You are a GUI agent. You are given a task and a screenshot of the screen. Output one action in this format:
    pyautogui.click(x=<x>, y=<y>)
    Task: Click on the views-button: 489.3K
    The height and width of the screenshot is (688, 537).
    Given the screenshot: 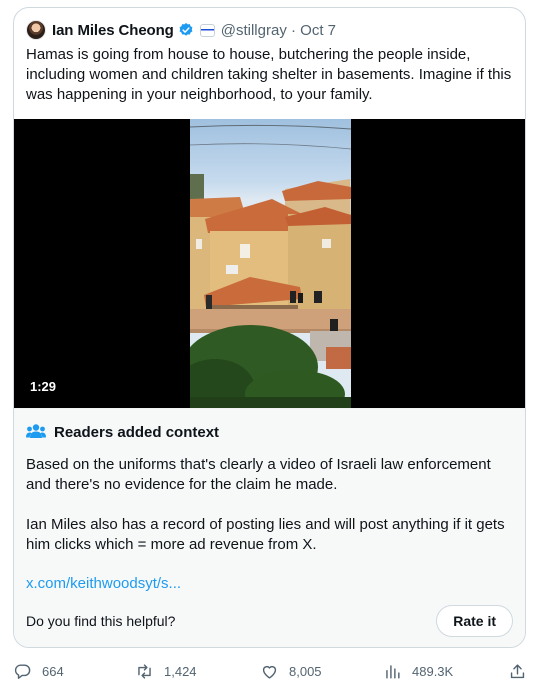 What is the action you would take?
    pyautogui.click(x=418, y=671)
    